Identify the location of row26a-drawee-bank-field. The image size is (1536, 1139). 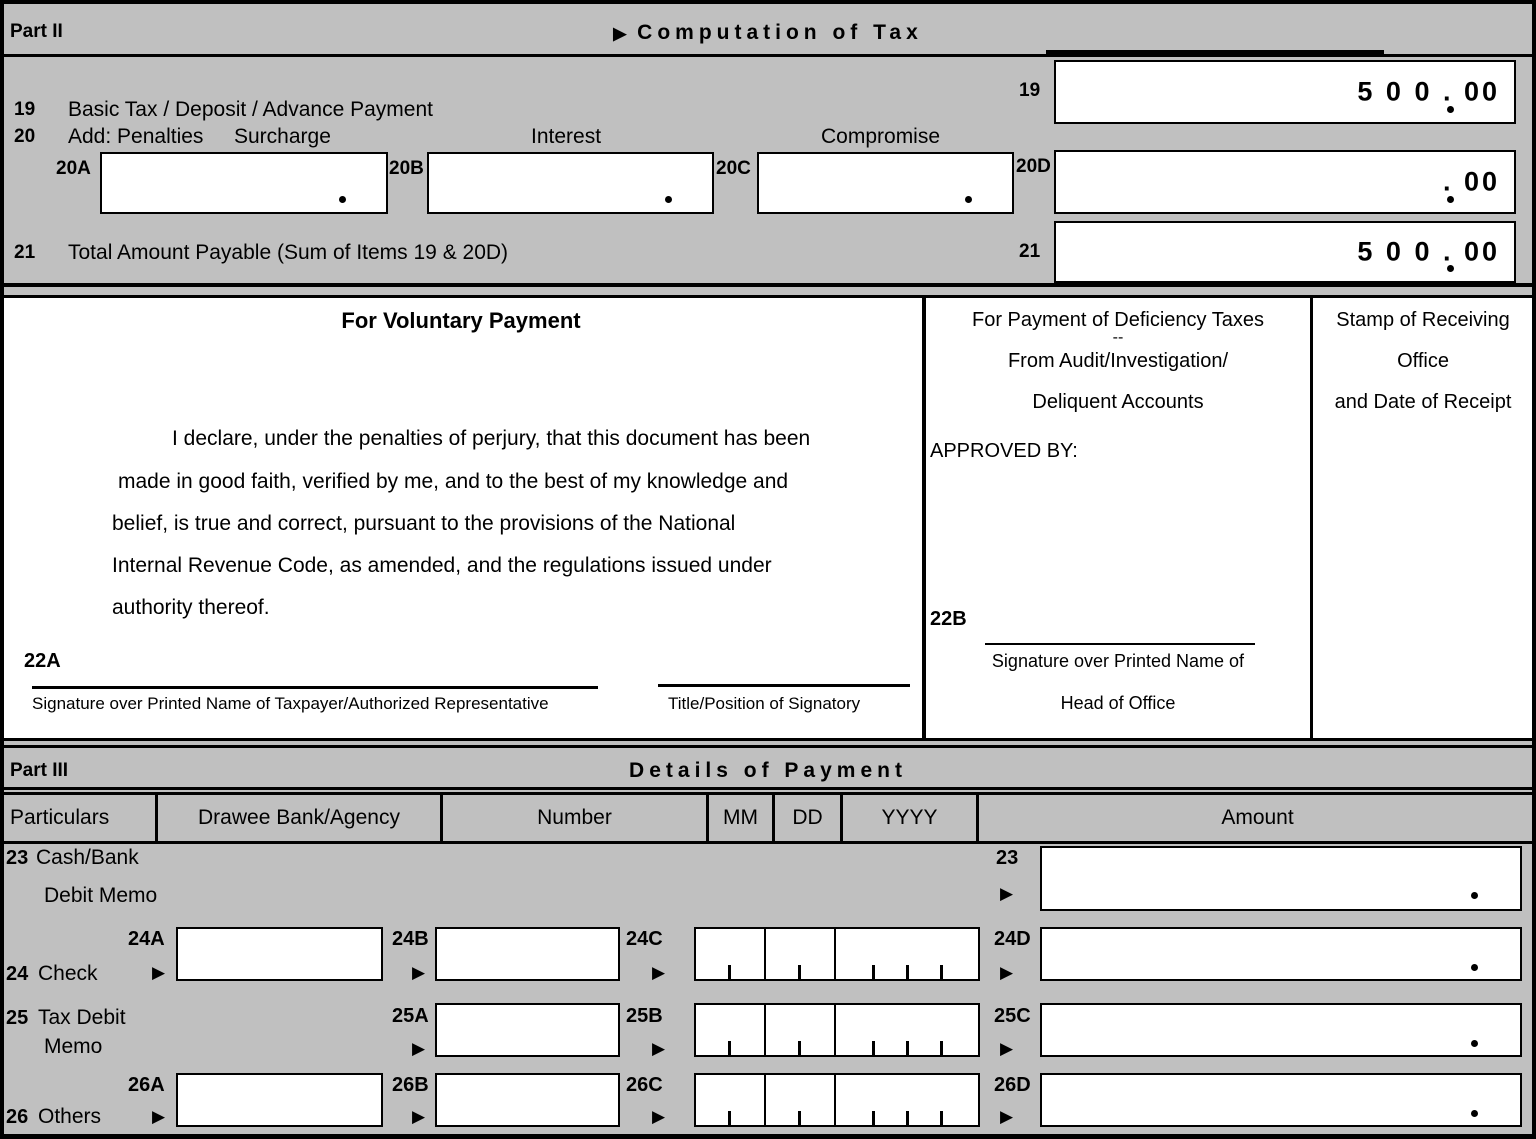
(279, 1100).